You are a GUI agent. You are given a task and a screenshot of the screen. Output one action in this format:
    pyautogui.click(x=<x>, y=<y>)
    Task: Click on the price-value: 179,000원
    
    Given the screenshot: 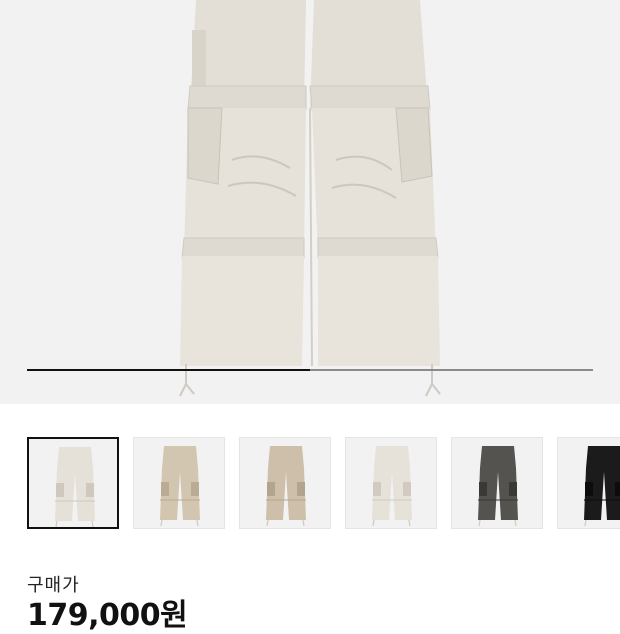 What is the action you would take?
    pyautogui.click(x=107, y=615)
    